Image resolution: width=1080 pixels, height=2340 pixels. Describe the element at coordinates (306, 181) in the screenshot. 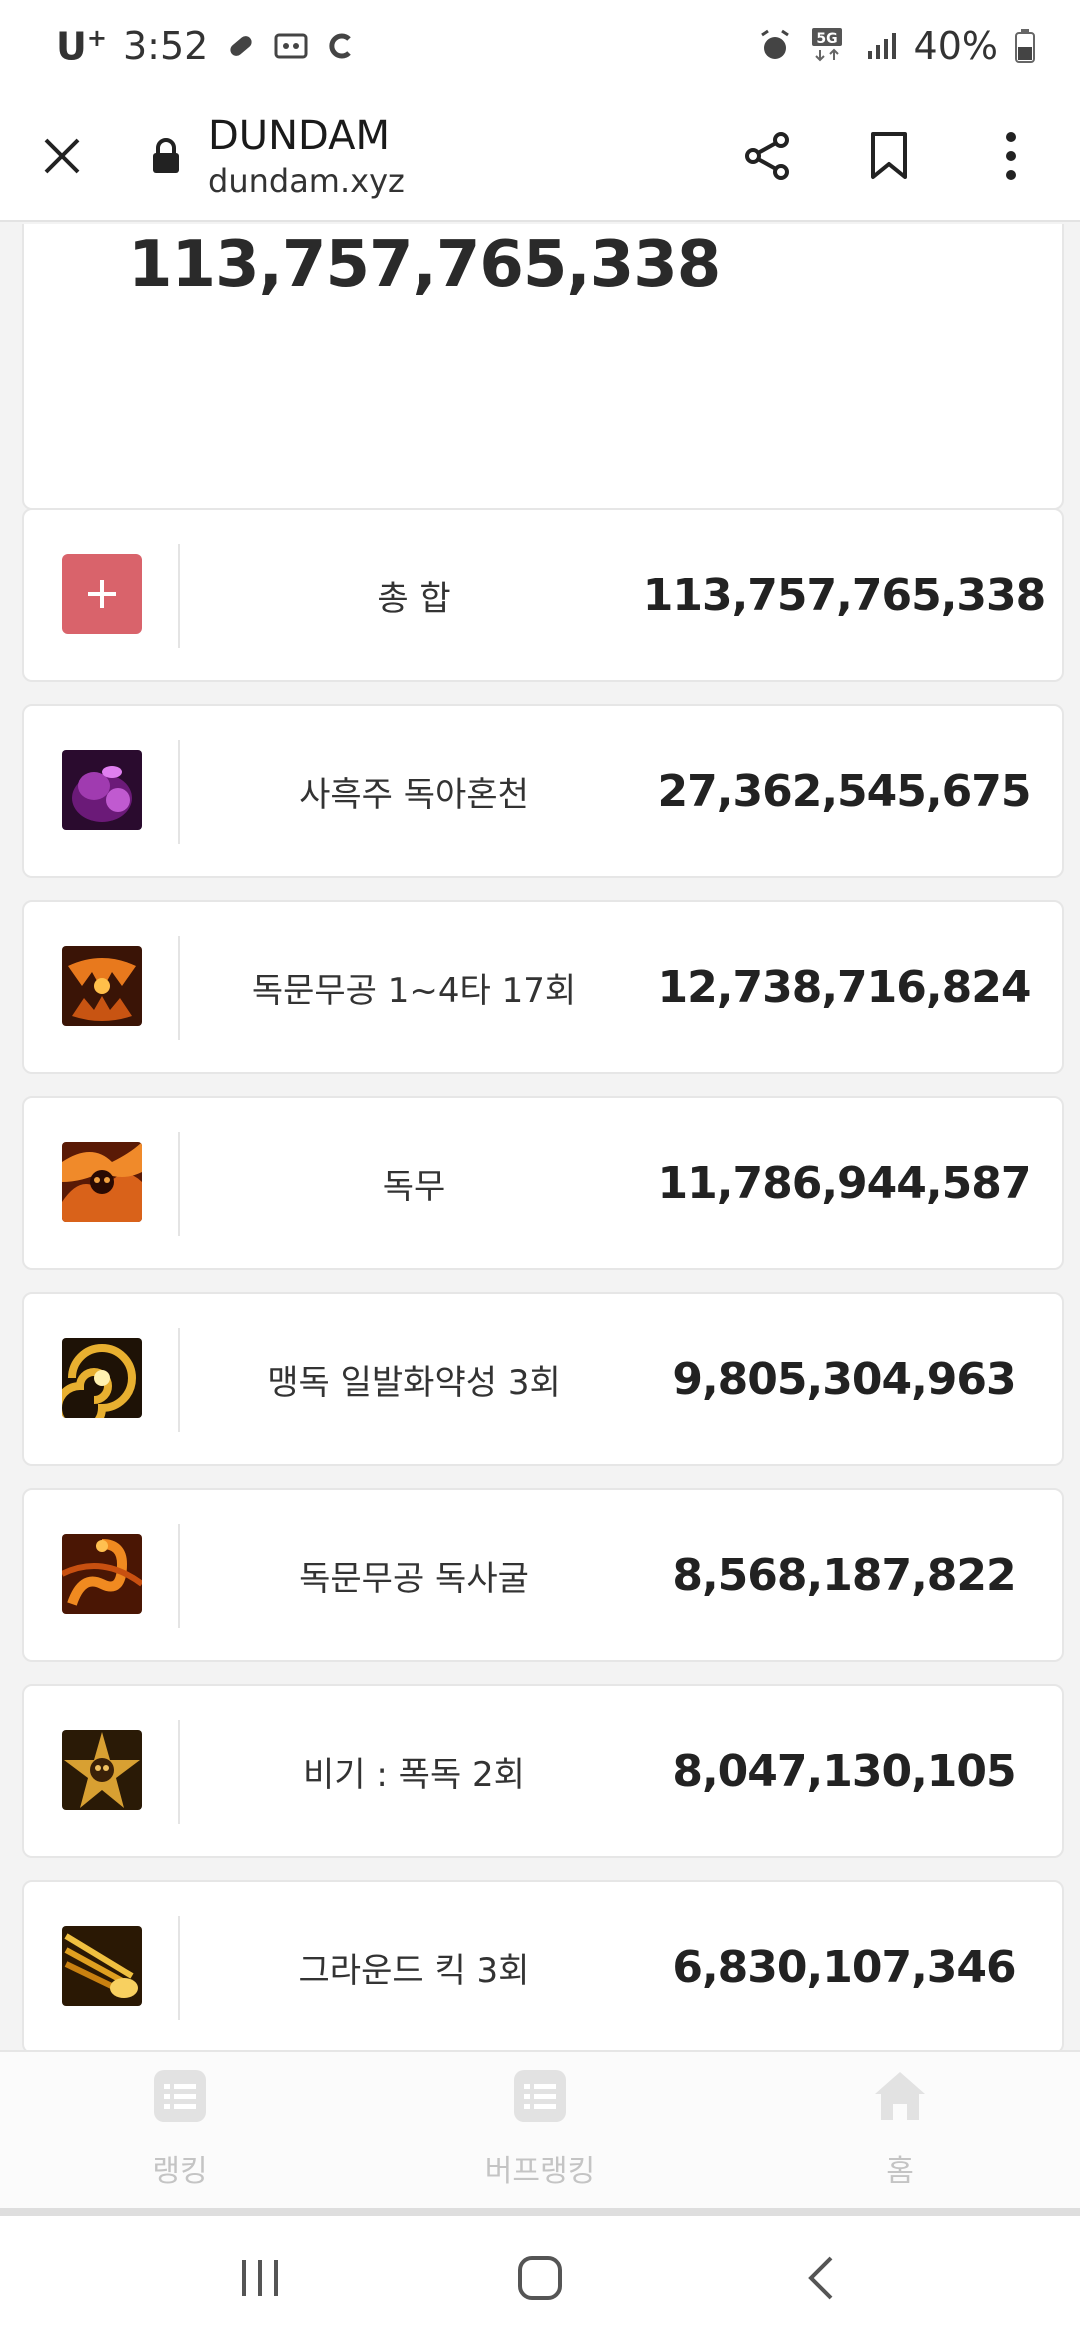

I see `page-url: dundam.xyz` at that location.